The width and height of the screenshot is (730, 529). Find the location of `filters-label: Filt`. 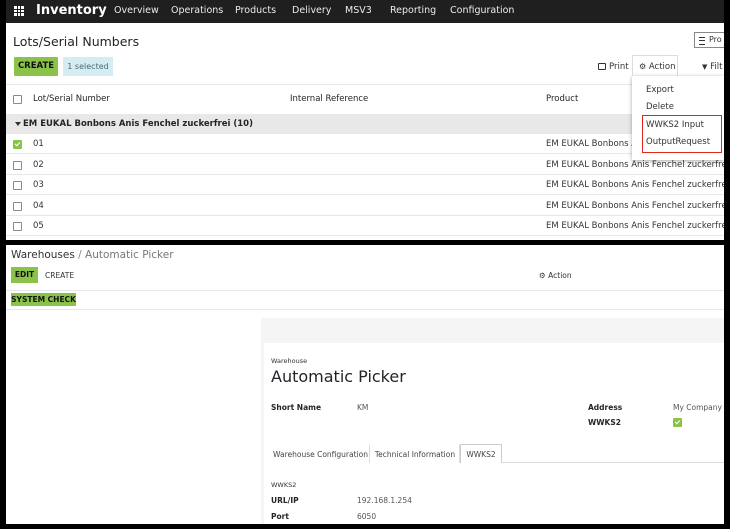

filters-label: Filt is located at coordinates (716, 67).